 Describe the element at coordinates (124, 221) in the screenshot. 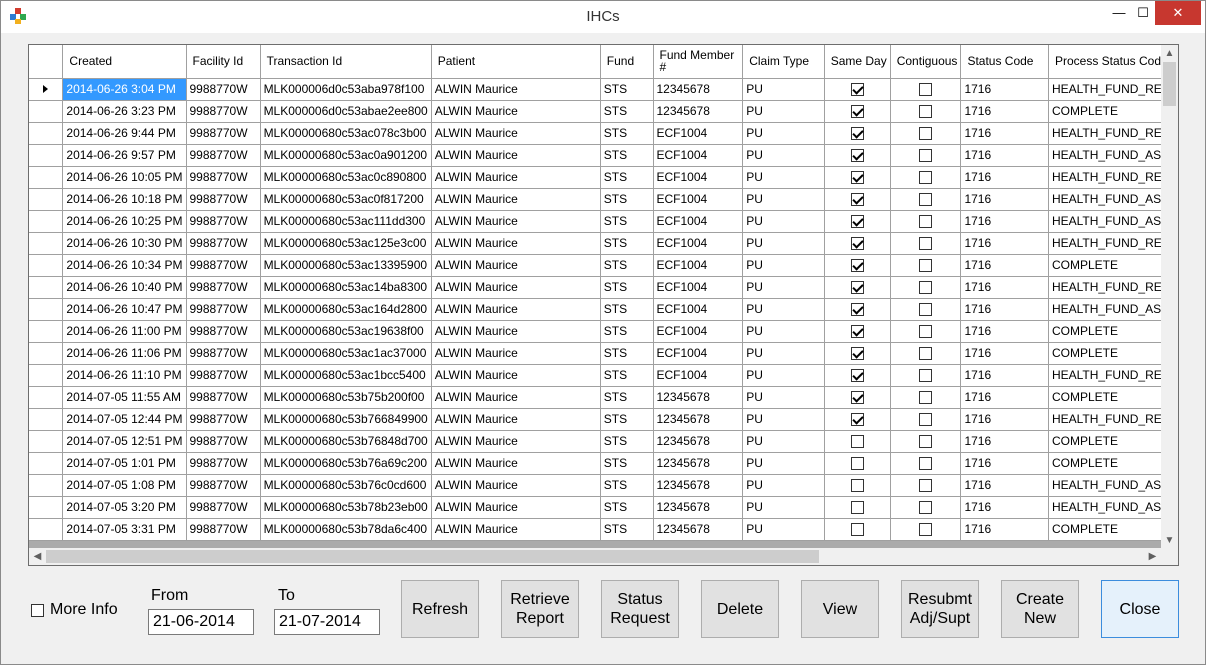

I see `cell-created: 2014-06-26 10:25 PM` at that location.